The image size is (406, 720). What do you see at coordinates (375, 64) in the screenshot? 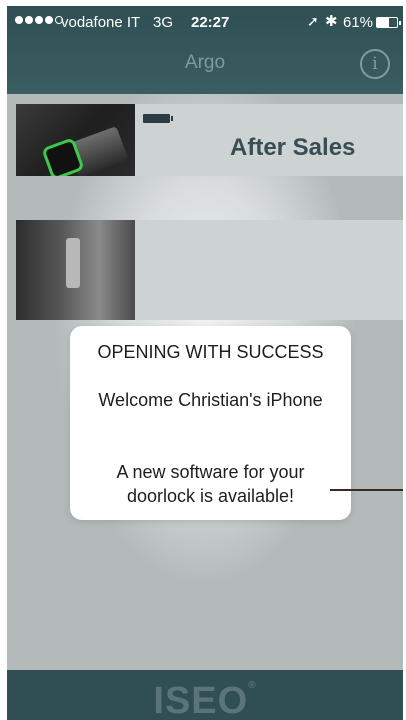
I see `info-button: i` at bounding box center [375, 64].